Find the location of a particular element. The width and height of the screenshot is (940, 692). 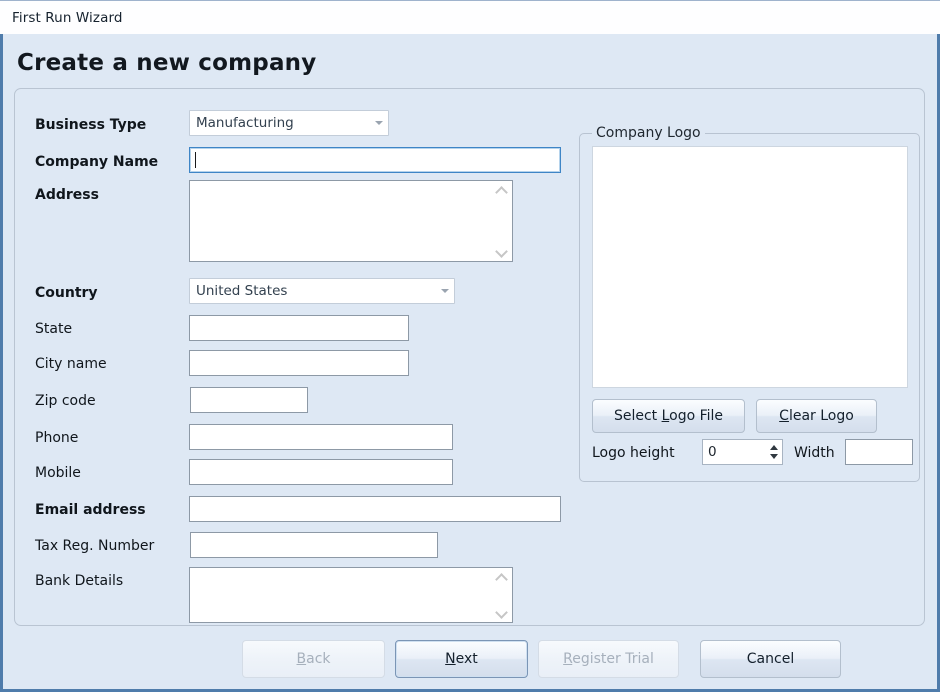

country-combobox: United States is located at coordinates (322, 291).